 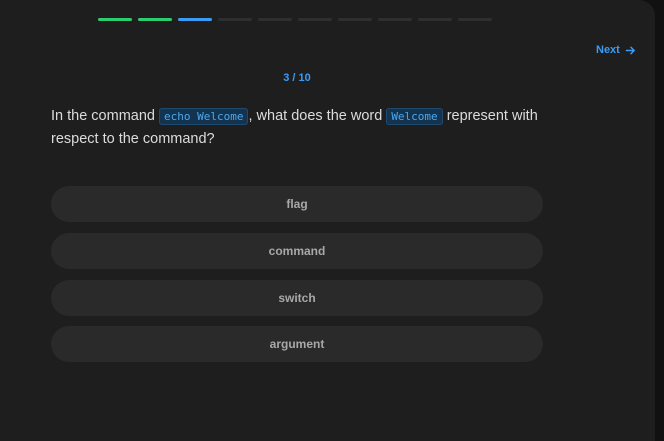 What do you see at coordinates (297, 78) in the screenshot?
I see `question-counter: 3 / 10` at bounding box center [297, 78].